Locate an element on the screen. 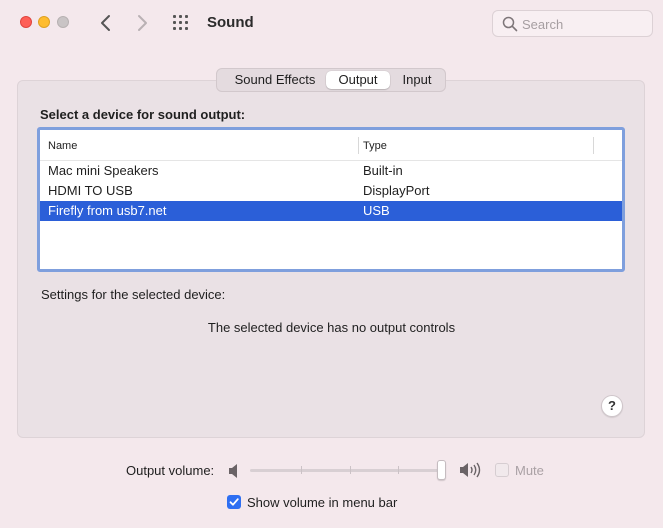 Image resolution: width=663 pixels, height=528 pixels. search-field is located at coordinates (572, 23).